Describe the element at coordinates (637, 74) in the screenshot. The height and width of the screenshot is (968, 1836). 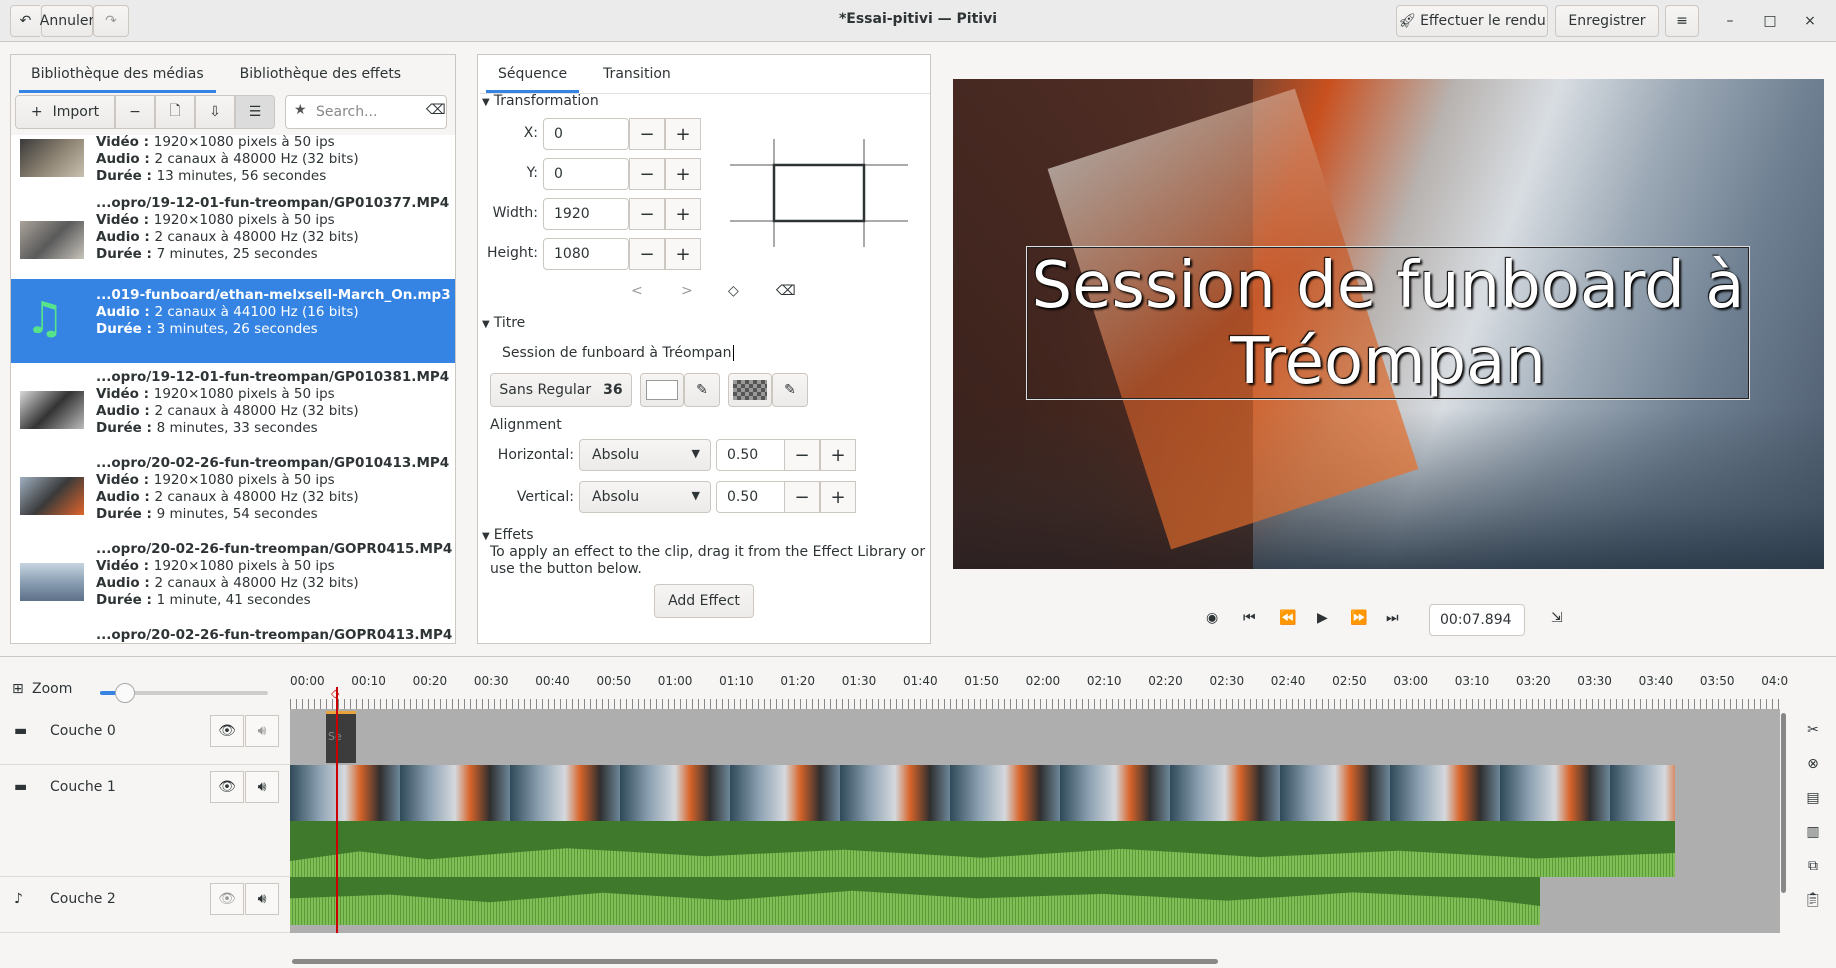
I see `tab-transition: Transition` at that location.